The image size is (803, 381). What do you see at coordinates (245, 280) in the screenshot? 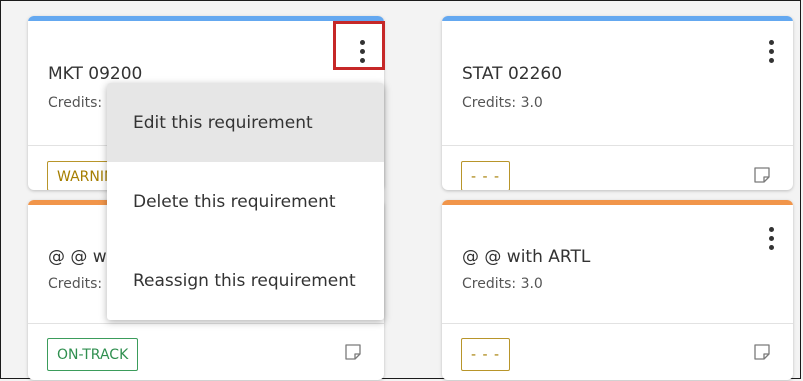
I see `menu-item-reassign-requirement: Reassign this requirement` at bounding box center [245, 280].